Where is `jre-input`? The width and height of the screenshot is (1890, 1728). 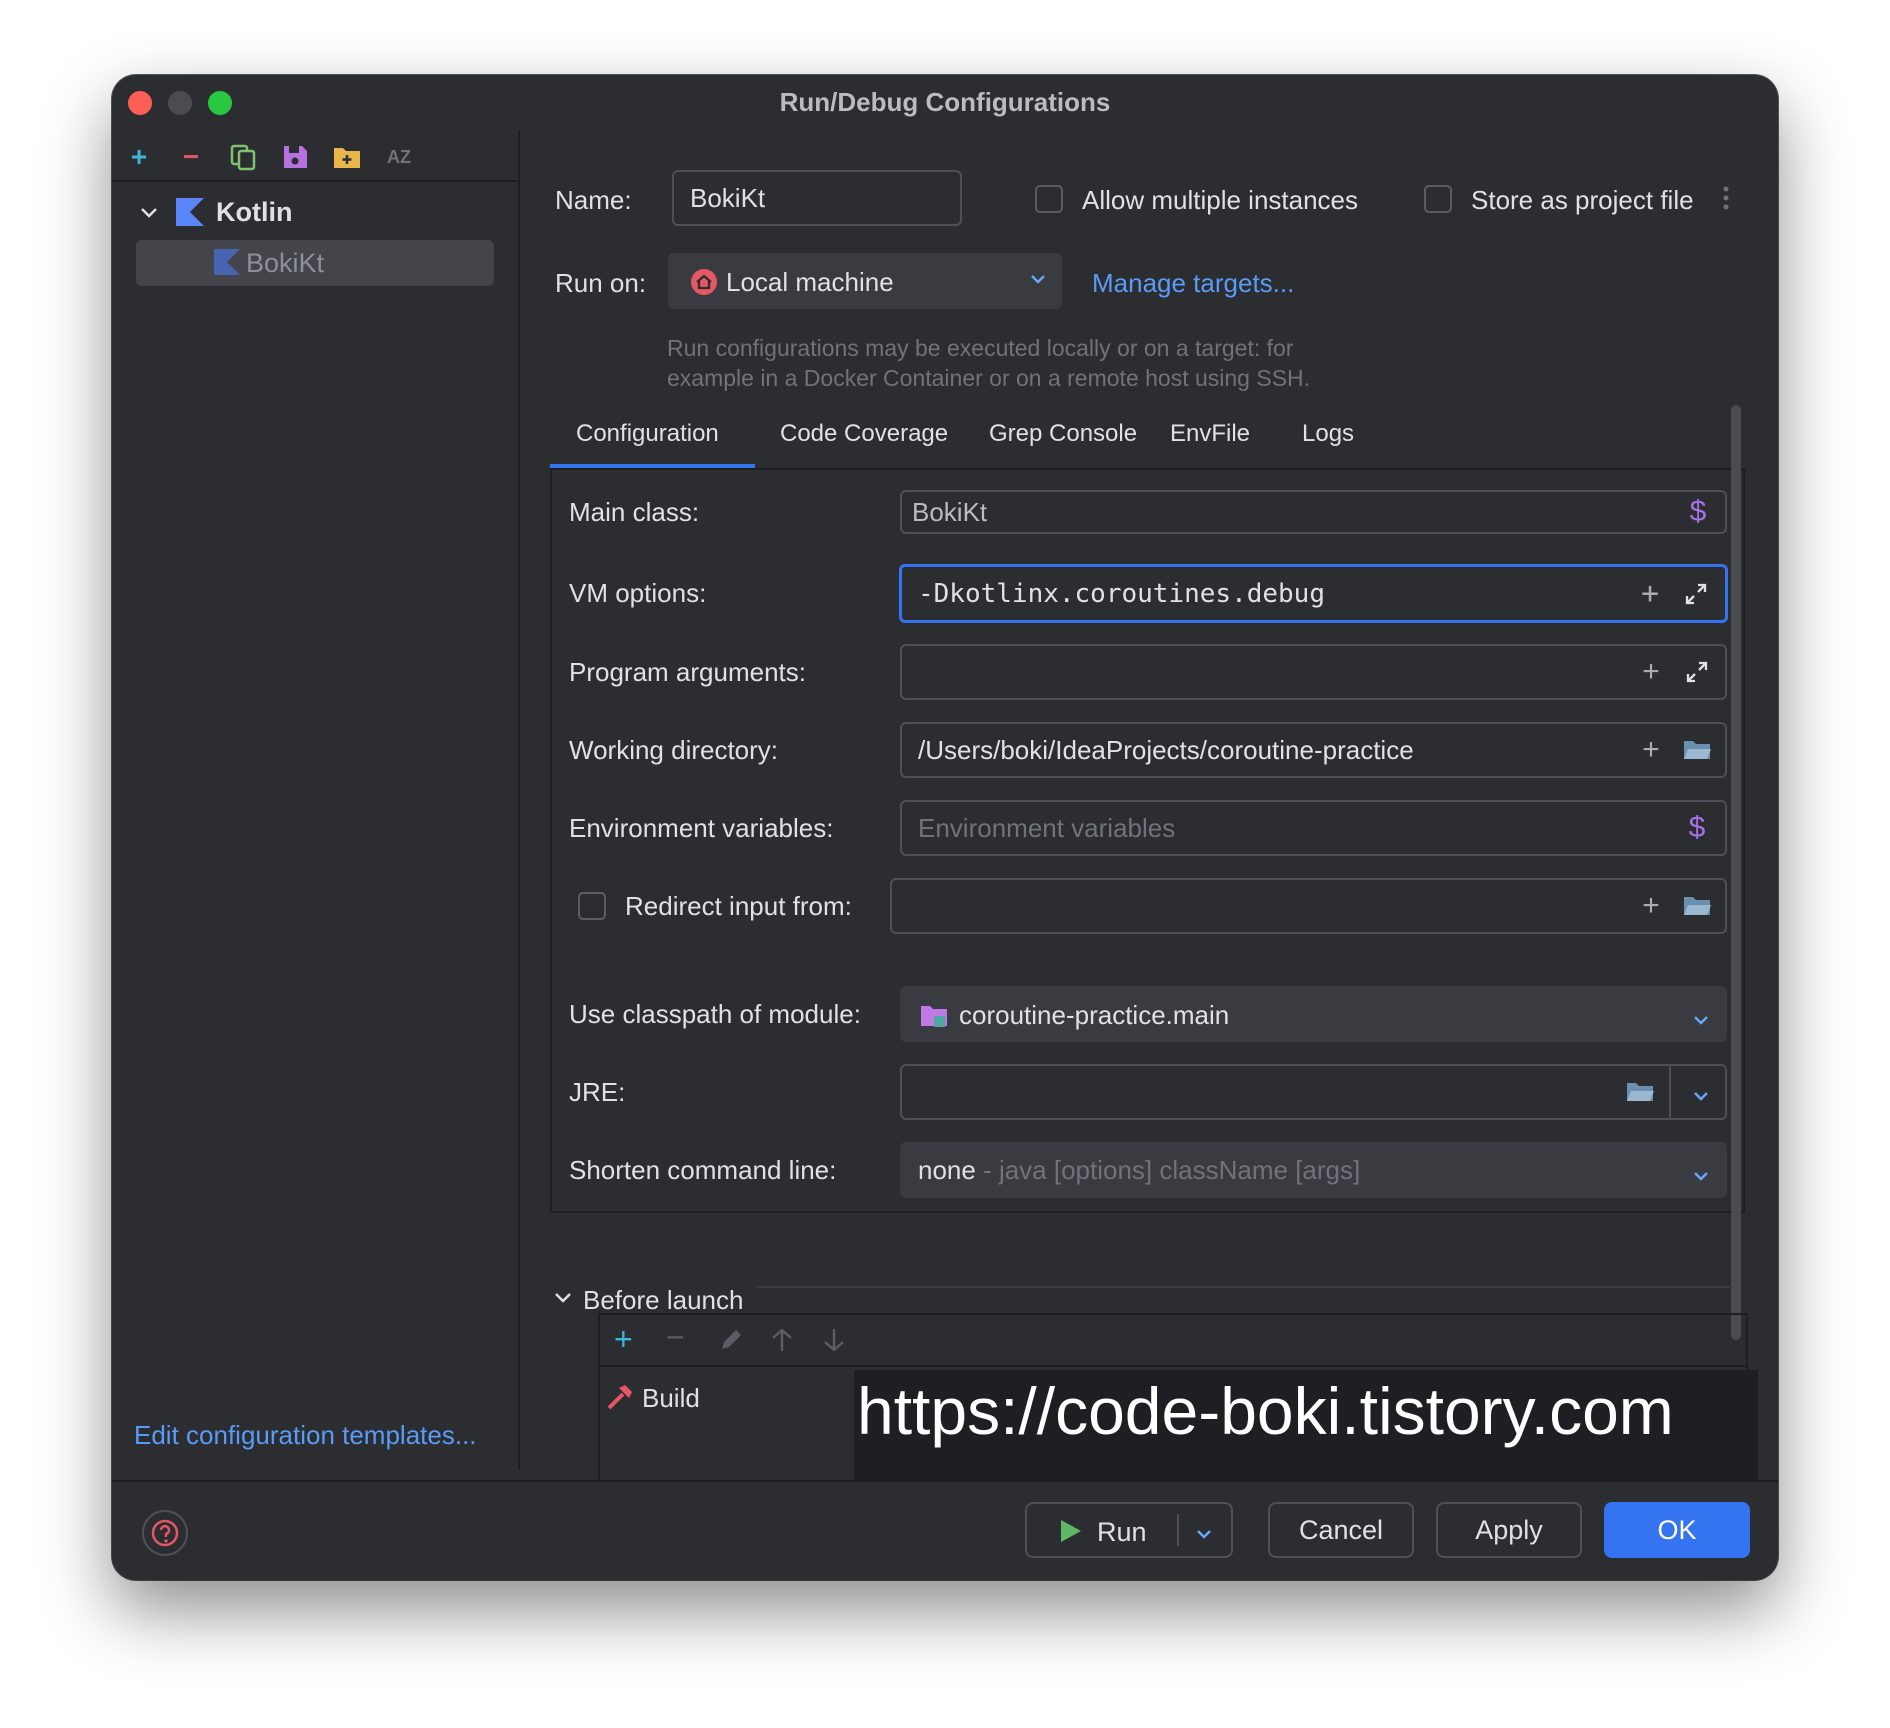
jre-input is located at coordinates (1313, 1092).